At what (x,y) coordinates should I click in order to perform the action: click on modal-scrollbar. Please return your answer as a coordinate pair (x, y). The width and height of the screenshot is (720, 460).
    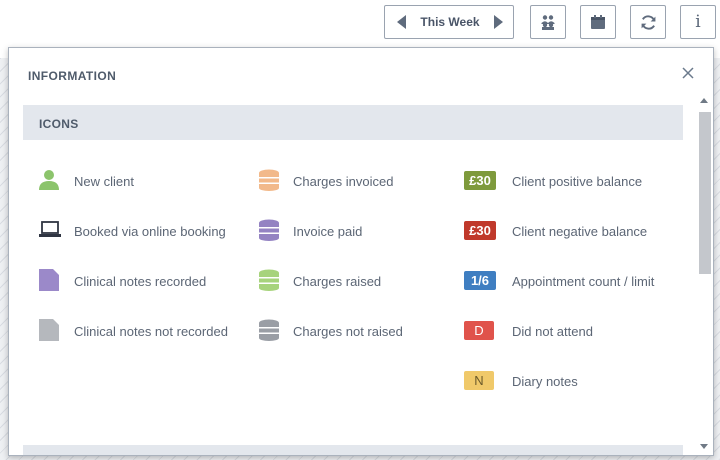
    Looking at the image, I should click on (704, 275).